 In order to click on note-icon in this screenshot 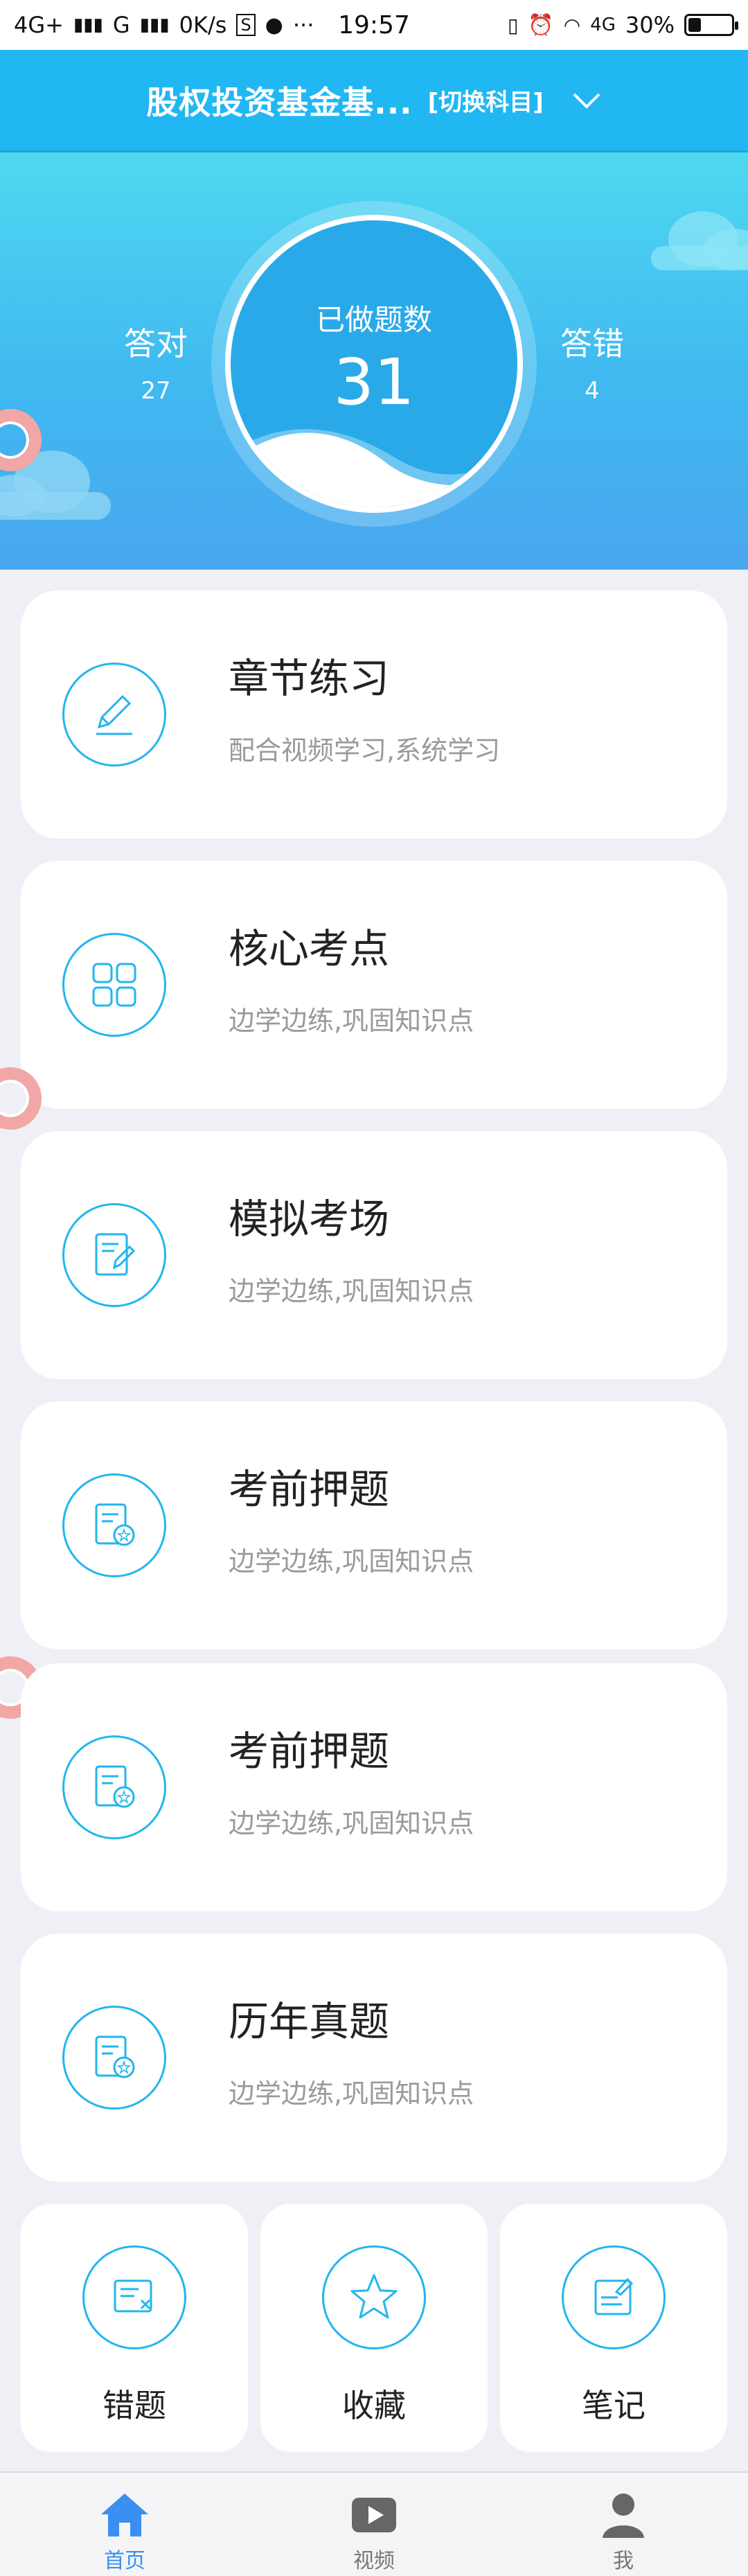, I will do `click(614, 2297)`.